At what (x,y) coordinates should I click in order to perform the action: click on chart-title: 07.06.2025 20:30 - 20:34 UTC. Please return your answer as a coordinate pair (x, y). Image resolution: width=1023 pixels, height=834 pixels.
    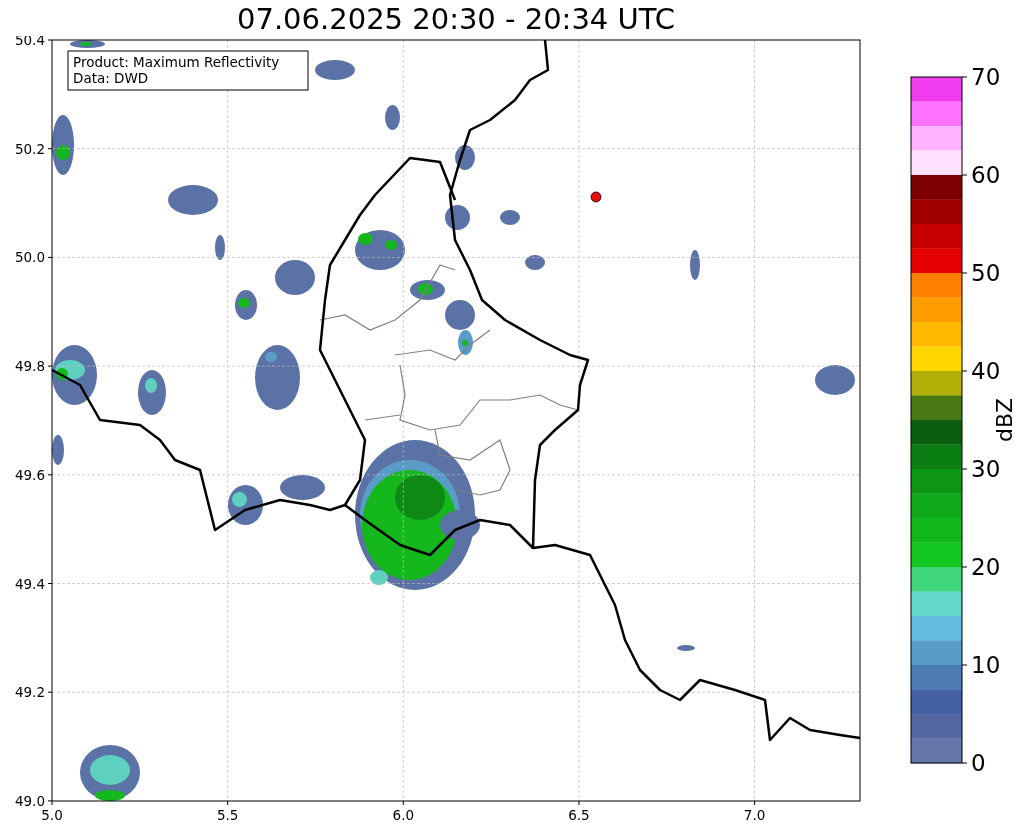
    Looking at the image, I should click on (456, 19).